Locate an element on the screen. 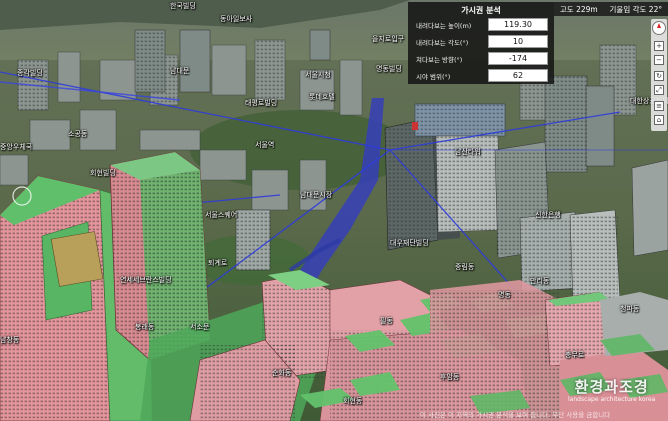 The height and width of the screenshot is (421, 668). camera-status-bar: 고도 229m 기울임 각도 22° is located at coordinates (611, 9).